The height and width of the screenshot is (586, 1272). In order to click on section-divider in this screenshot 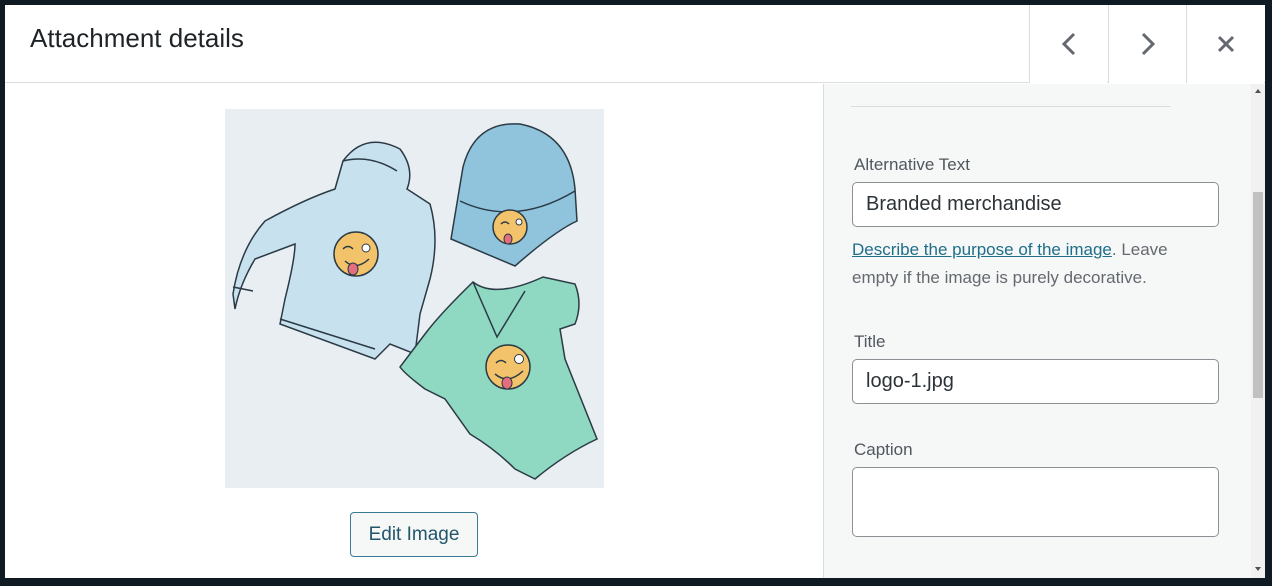, I will do `click(1011, 106)`.